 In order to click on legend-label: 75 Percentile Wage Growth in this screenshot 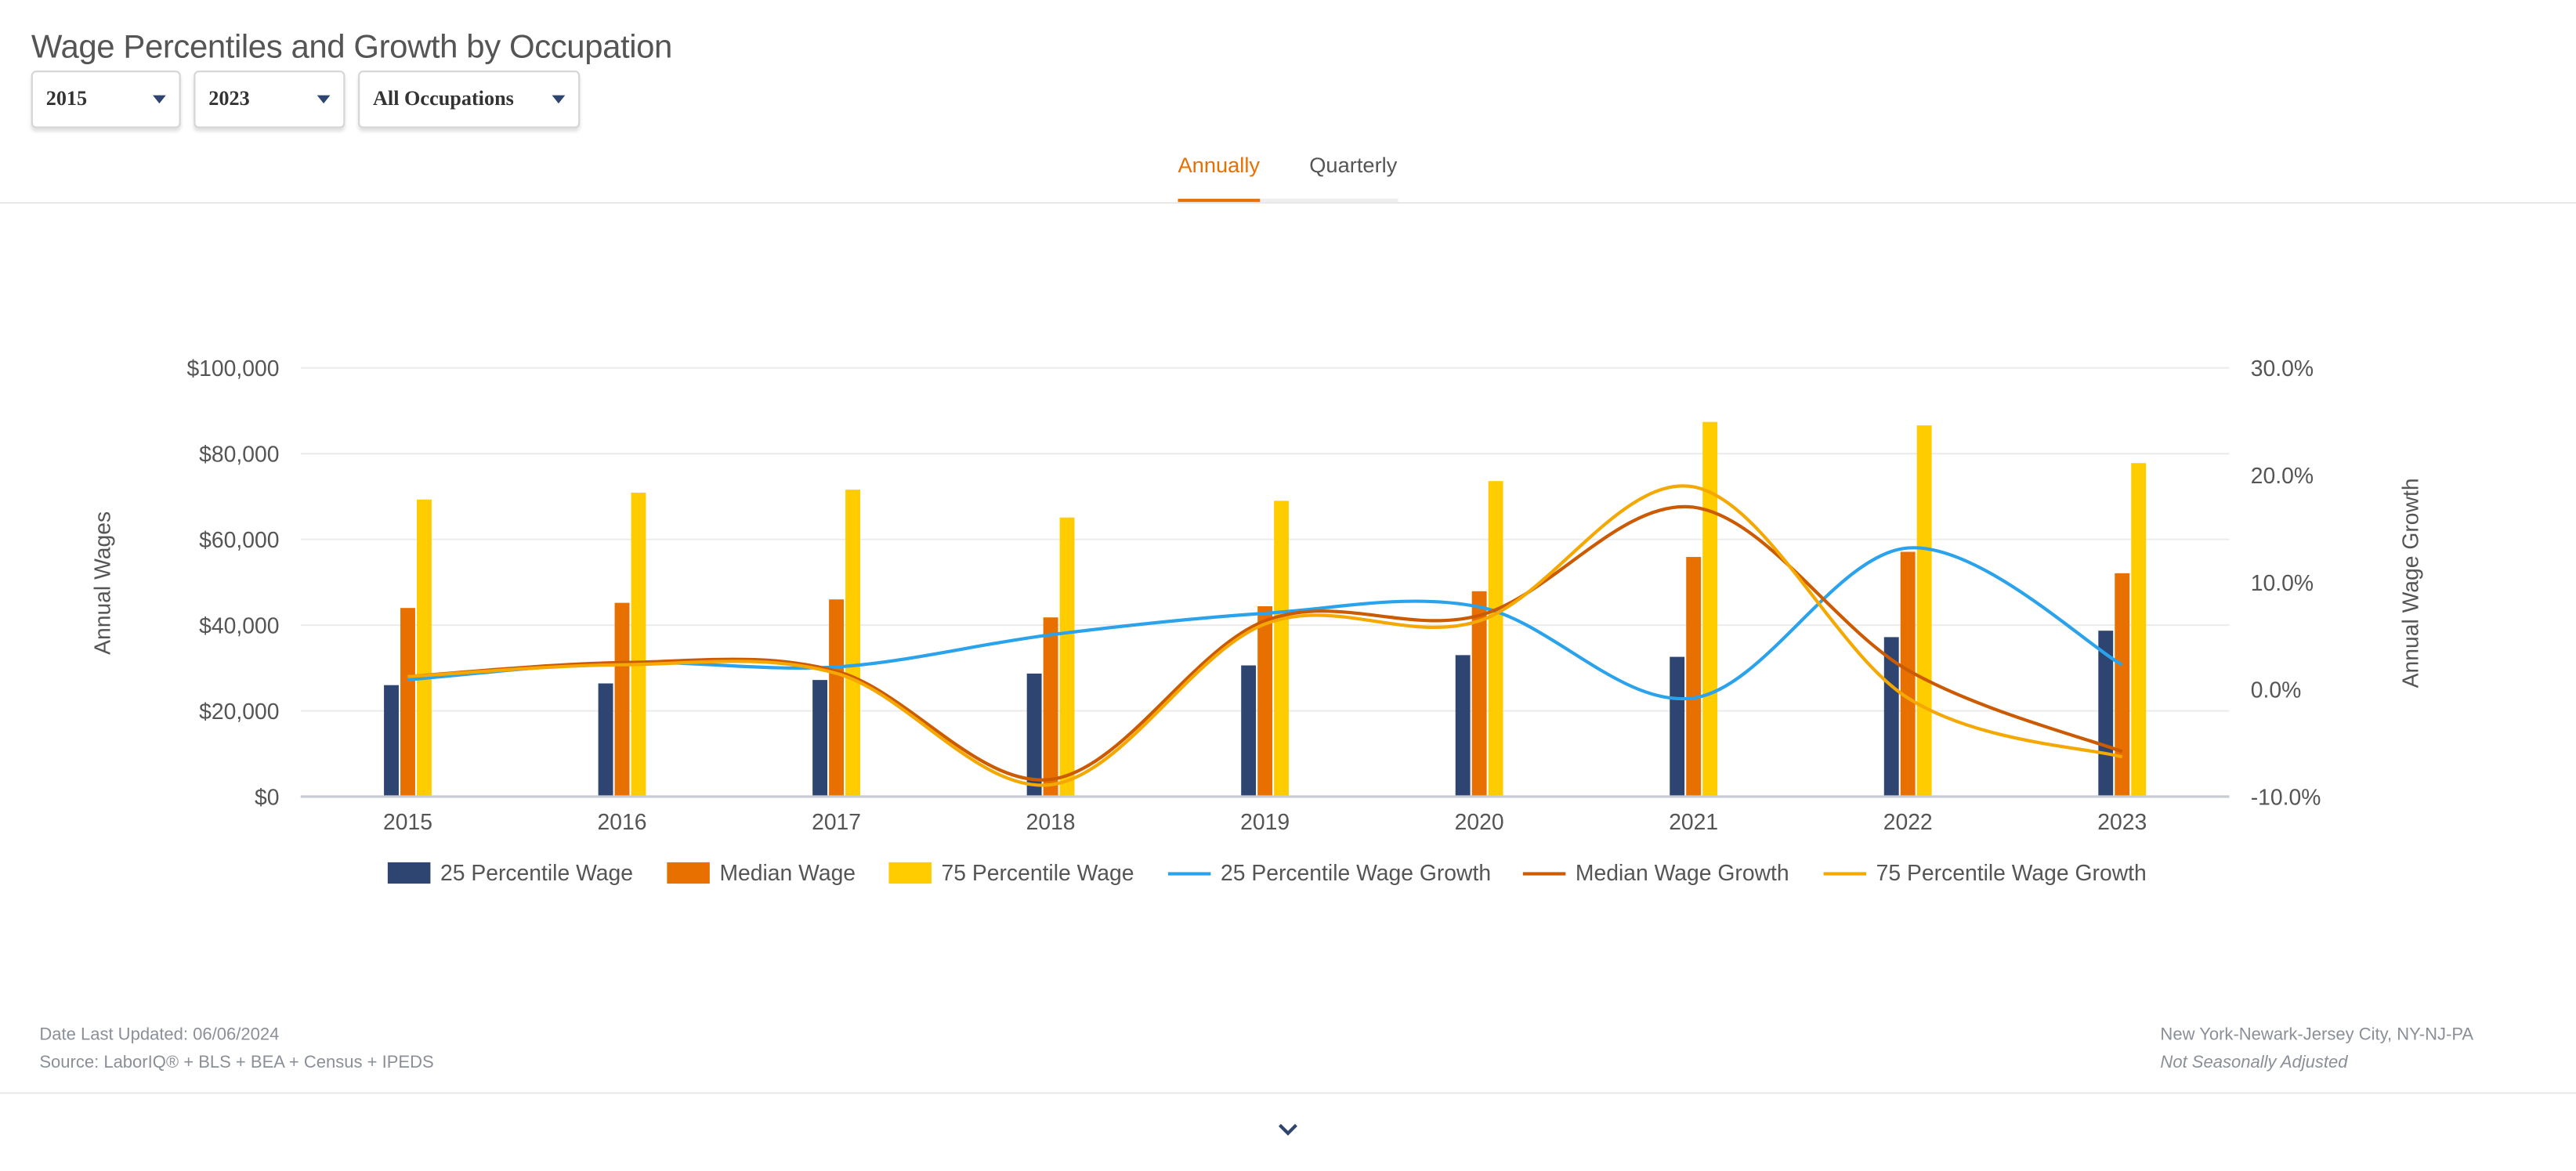, I will do `click(2011, 873)`.